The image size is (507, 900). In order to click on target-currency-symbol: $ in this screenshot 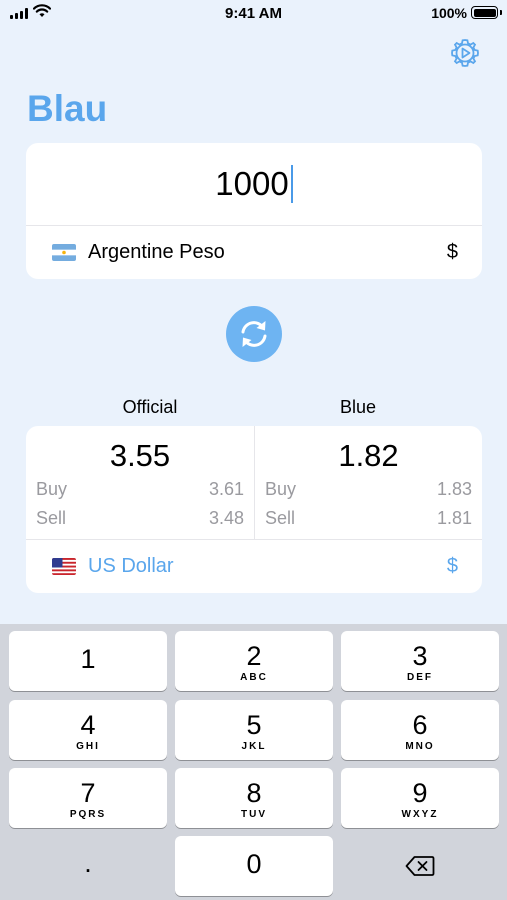, I will do `click(452, 566)`.